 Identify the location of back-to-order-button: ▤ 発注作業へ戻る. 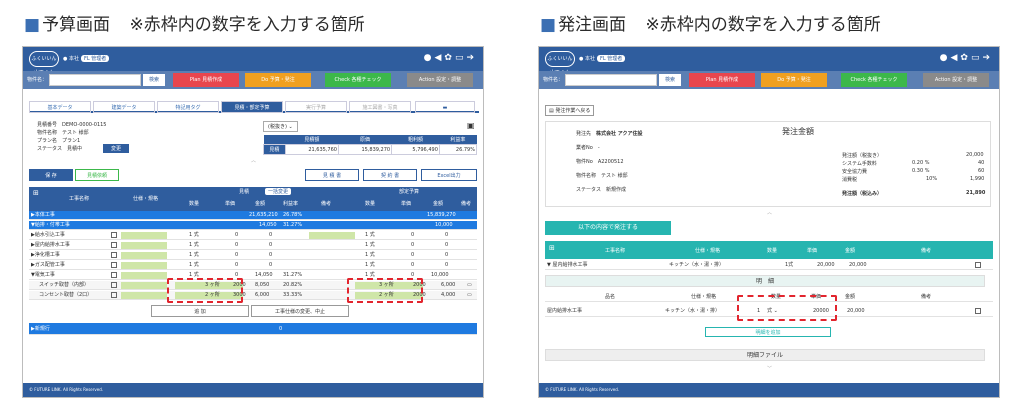
(570, 110).